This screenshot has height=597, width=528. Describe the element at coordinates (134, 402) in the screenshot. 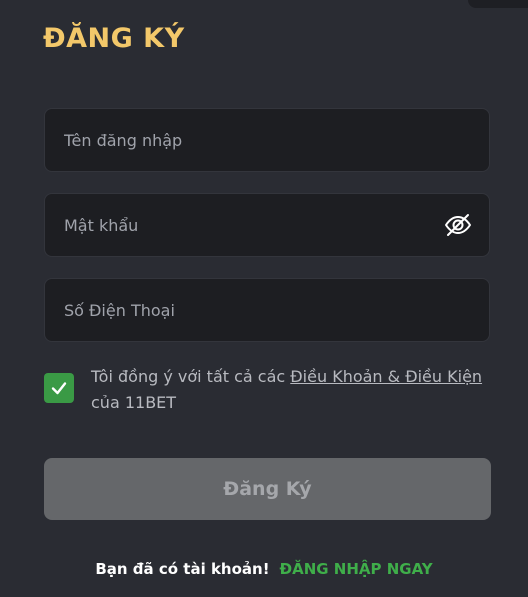

I see `terms-suffix: của 11BET` at that location.